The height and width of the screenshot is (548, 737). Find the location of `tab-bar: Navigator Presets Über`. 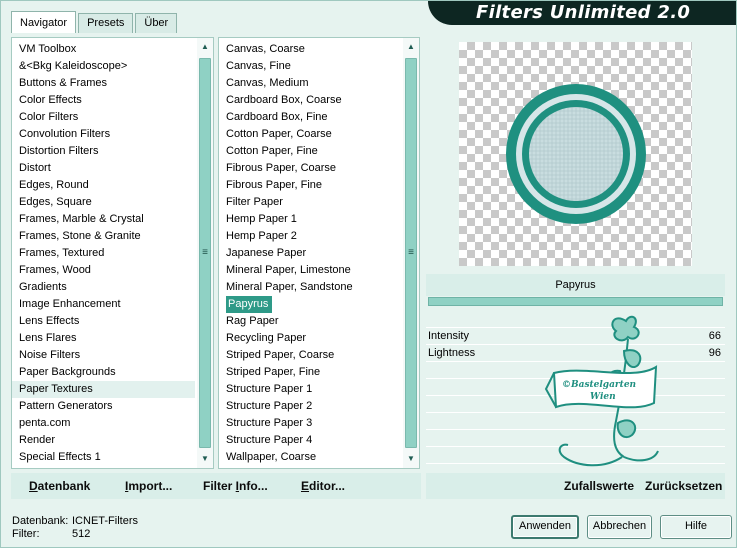

tab-bar: Navigator Presets Über is located at coordinates (95, 22).